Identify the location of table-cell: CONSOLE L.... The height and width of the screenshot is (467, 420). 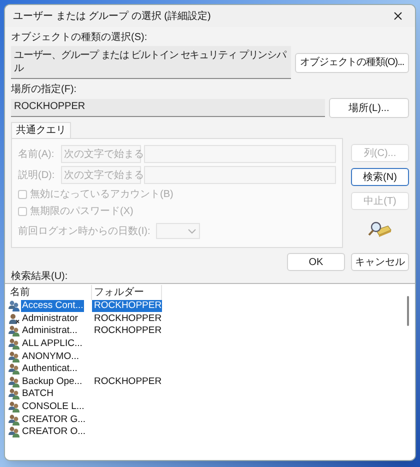
(53, 407).